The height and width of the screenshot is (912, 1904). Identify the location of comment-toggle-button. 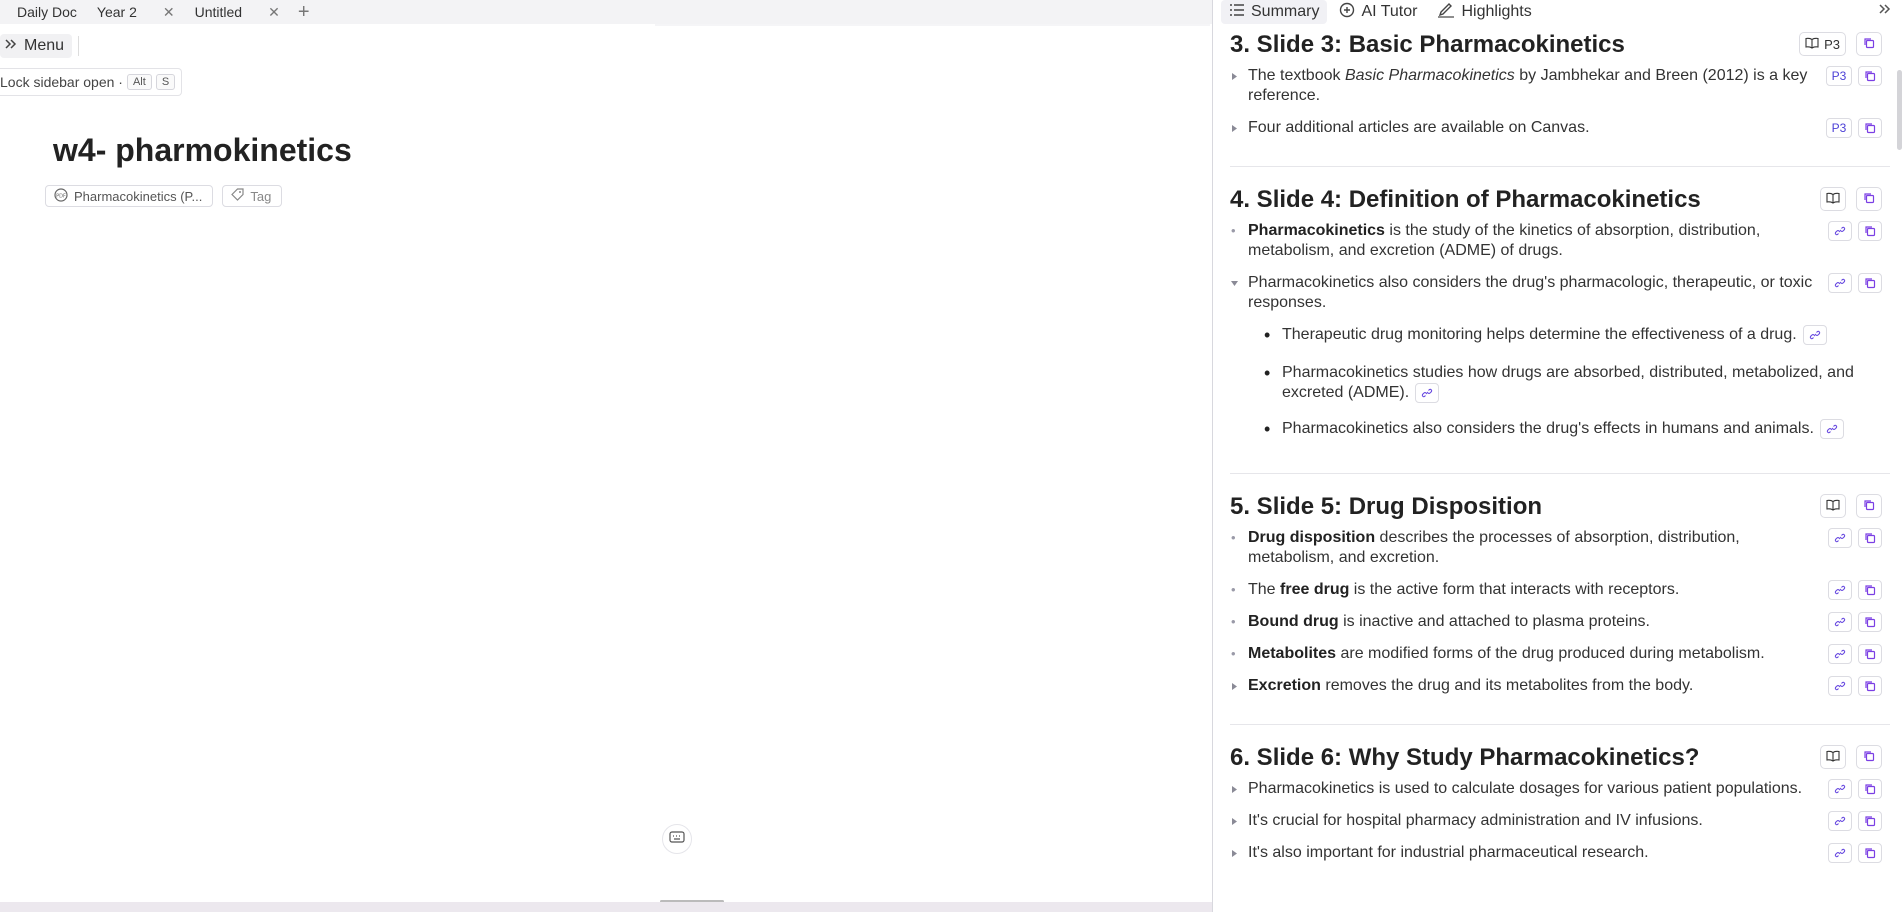
(677, 839).